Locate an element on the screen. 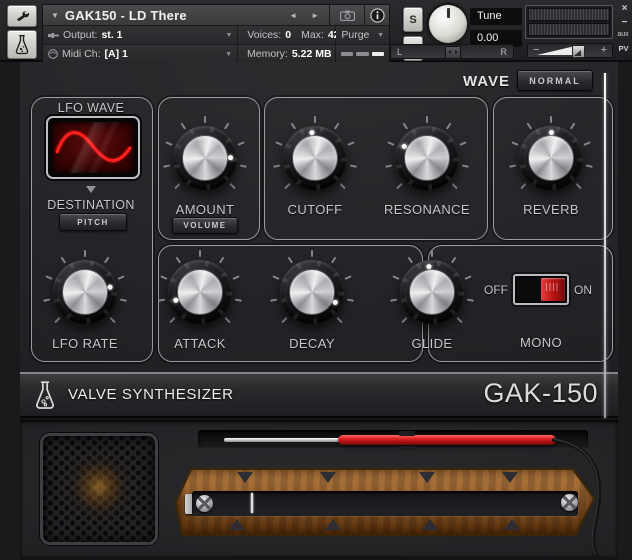 Image resolution: width=632 pixels, height=560 pixels. wrench-icon is located at coordinates (23, 16).